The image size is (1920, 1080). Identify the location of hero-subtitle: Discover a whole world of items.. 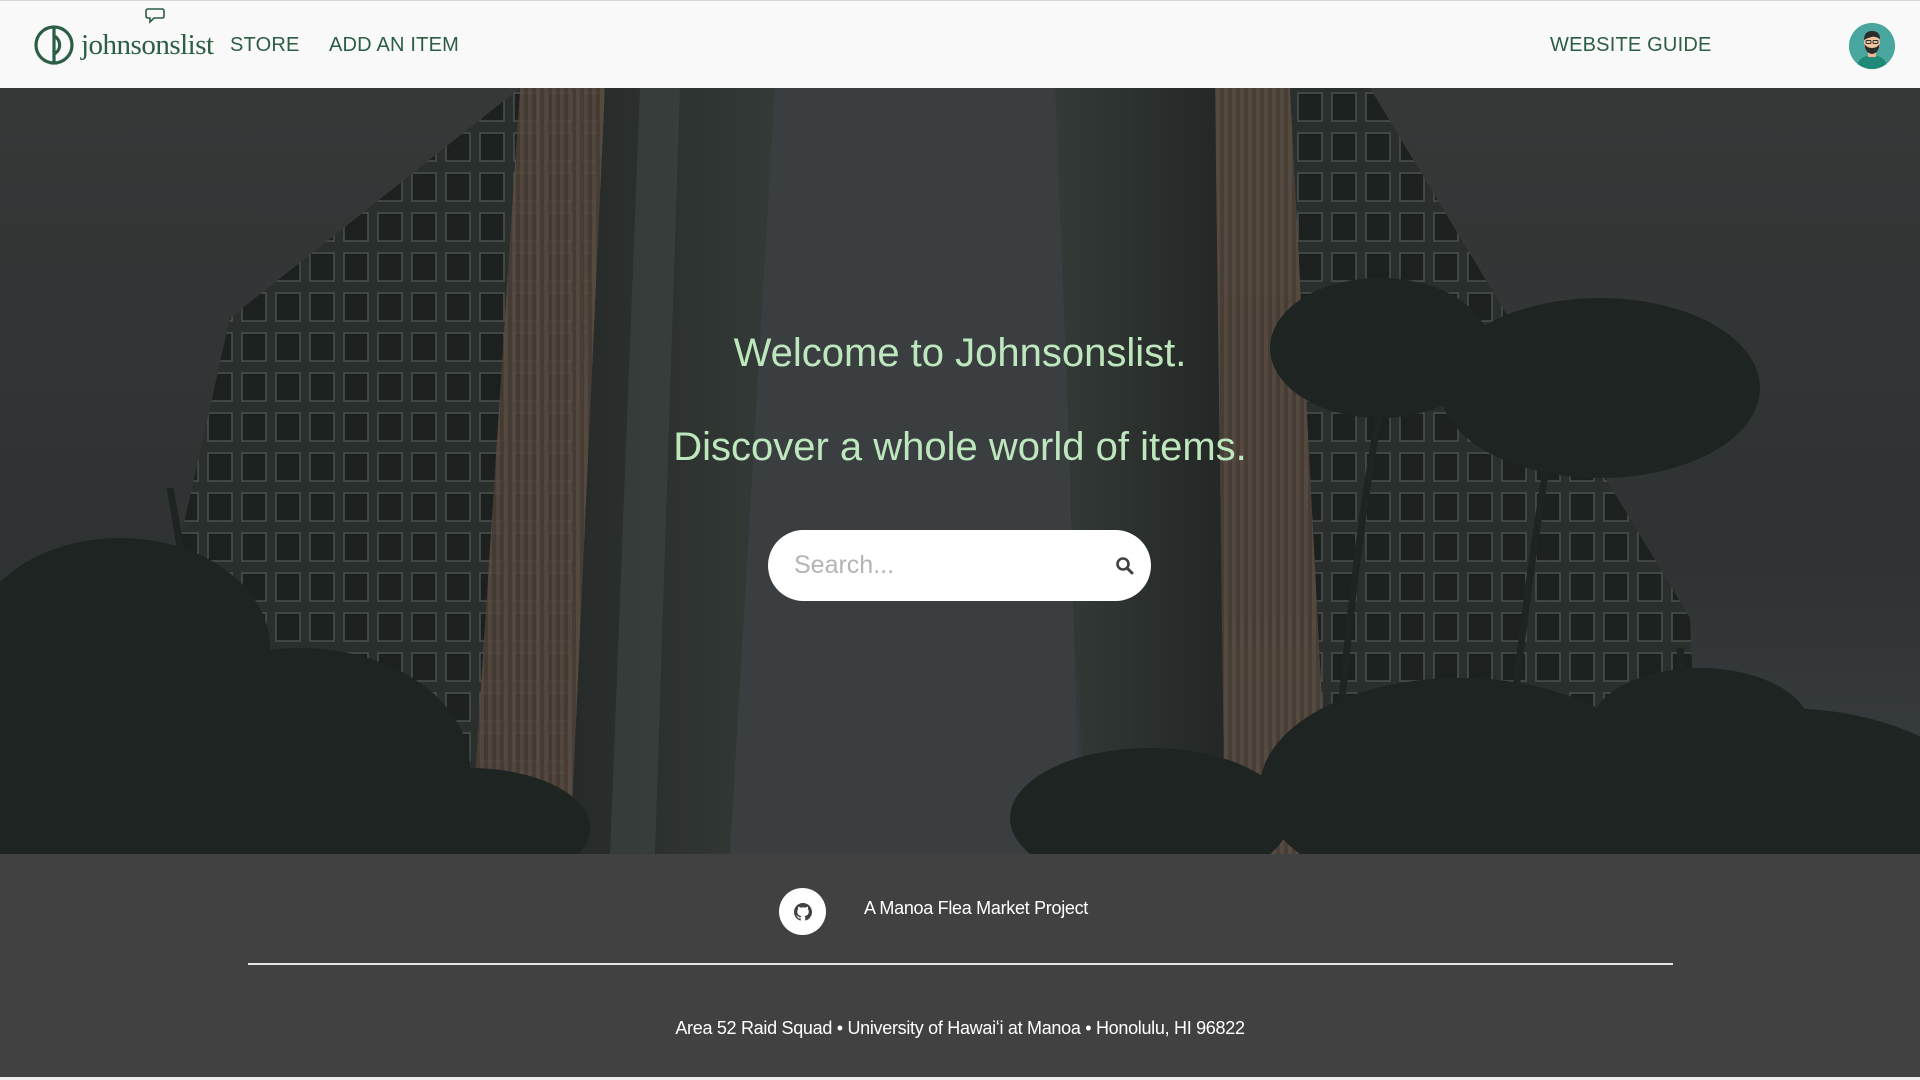
(960, 447).